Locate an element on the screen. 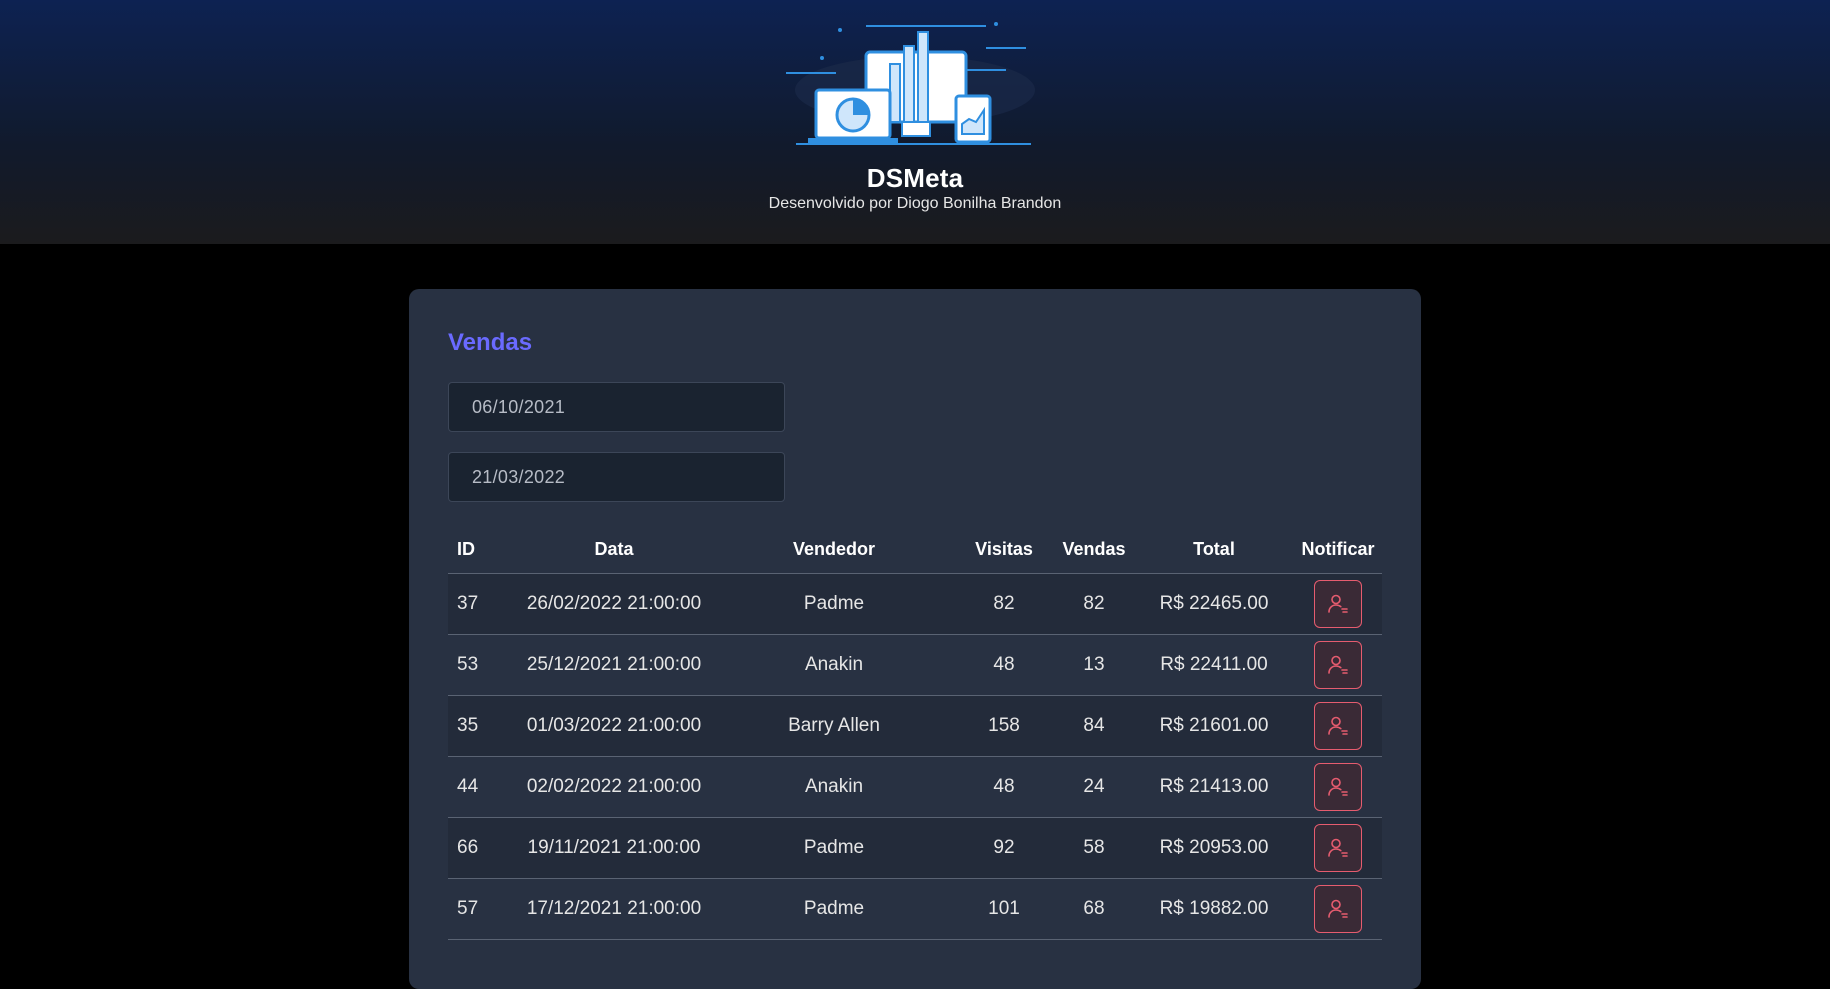  cell-deals: 13 is located at coordinates (1094, 664).